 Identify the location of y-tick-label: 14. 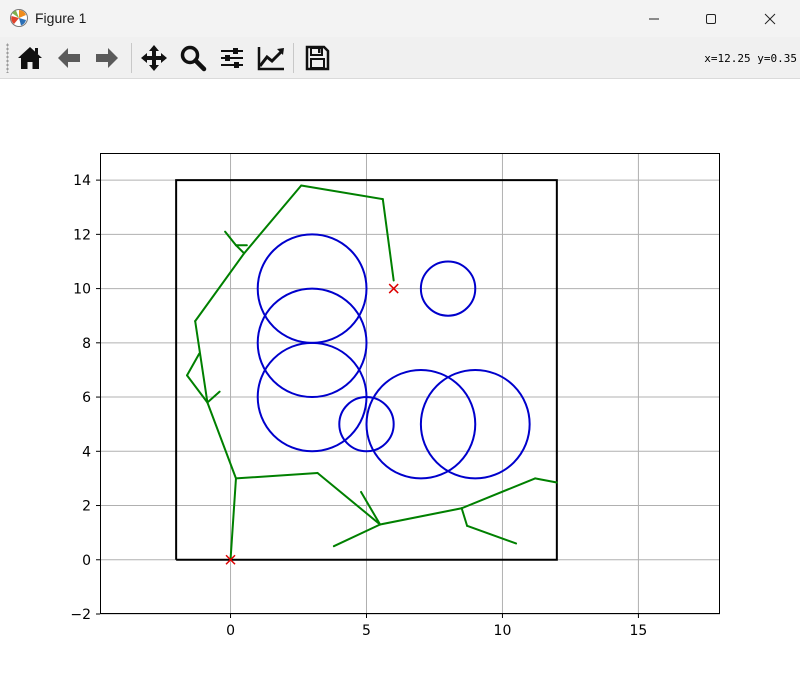
(82, 181).